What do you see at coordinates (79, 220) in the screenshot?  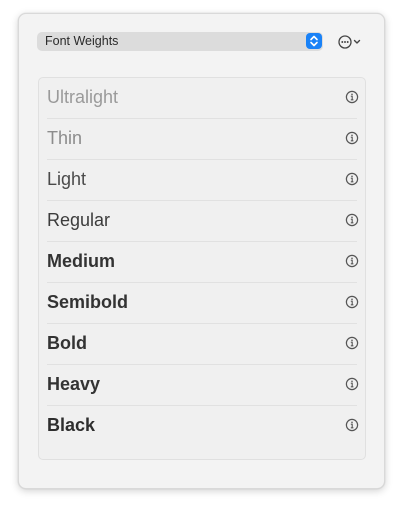 I see `list-item-label: Regular` at bounding box center [79, 220].